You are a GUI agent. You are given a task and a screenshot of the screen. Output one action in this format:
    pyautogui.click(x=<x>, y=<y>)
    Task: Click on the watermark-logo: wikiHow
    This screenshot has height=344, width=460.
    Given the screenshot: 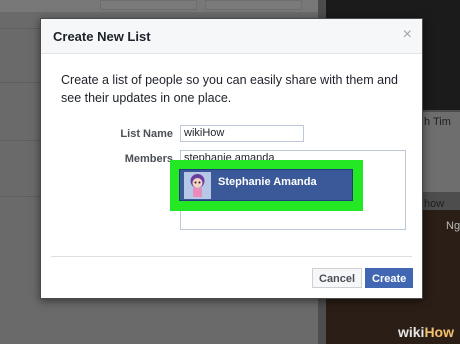 What is the action you would take?
    pyautogui.click(x=426, y=332)
    